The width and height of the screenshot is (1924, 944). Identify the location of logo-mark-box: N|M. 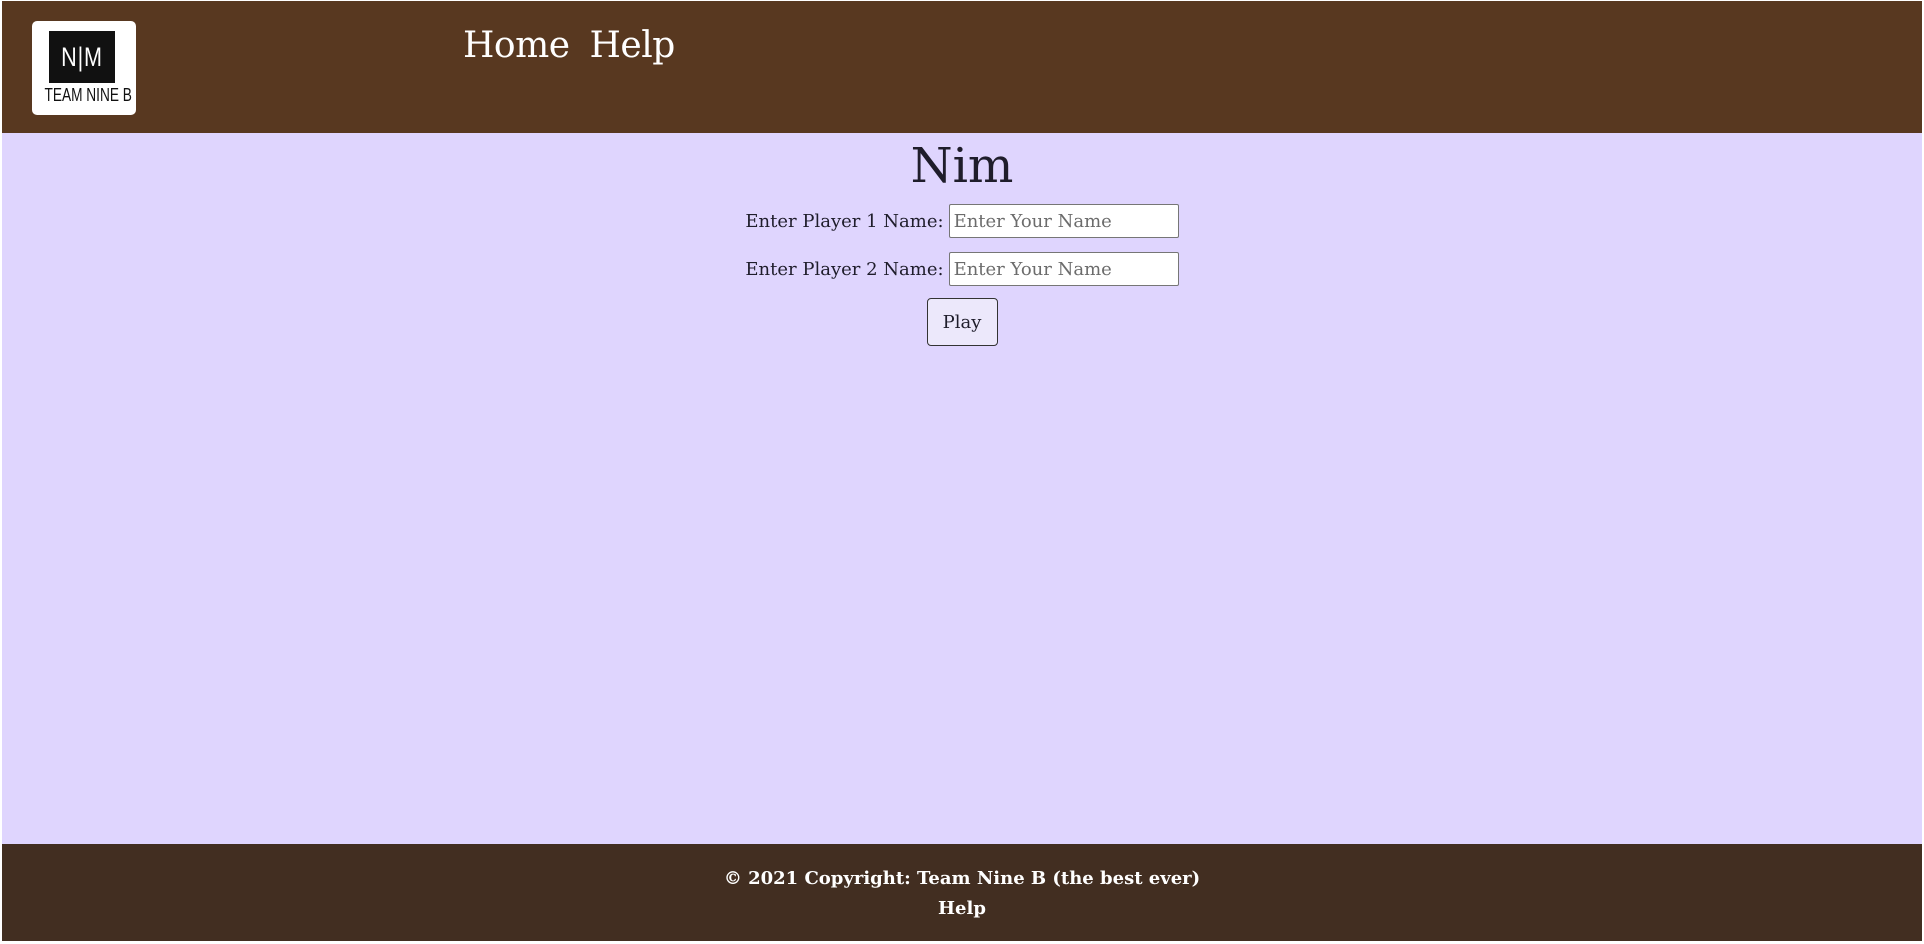
(82, 57).